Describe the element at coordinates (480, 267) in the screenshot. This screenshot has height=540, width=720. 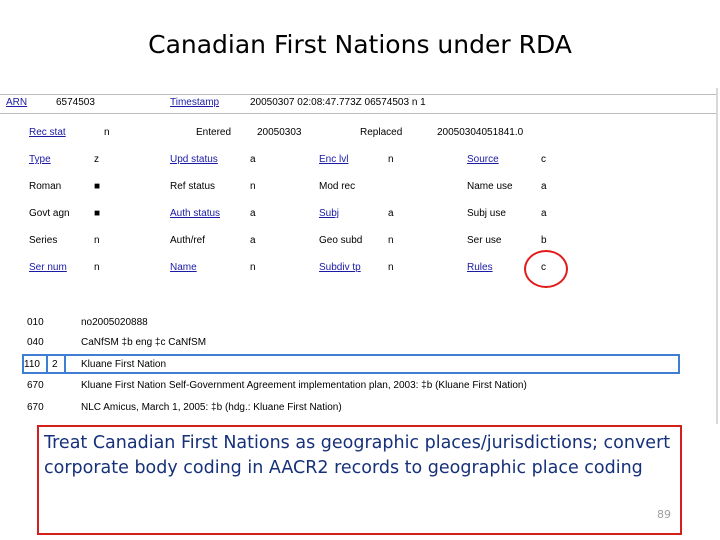
I see `fixed-field-label: Rules` at that location.